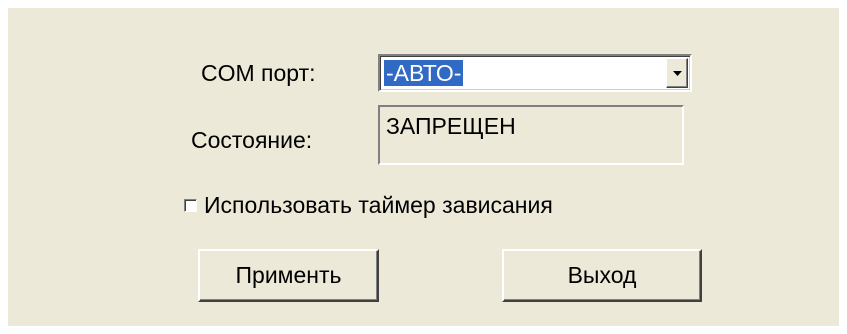 This screenshot has width=847, height=334. What do you see at coordinates (190, 205) in the screenshot?
I see `hang-timer-checkbox` at bounding box center [190, 205].